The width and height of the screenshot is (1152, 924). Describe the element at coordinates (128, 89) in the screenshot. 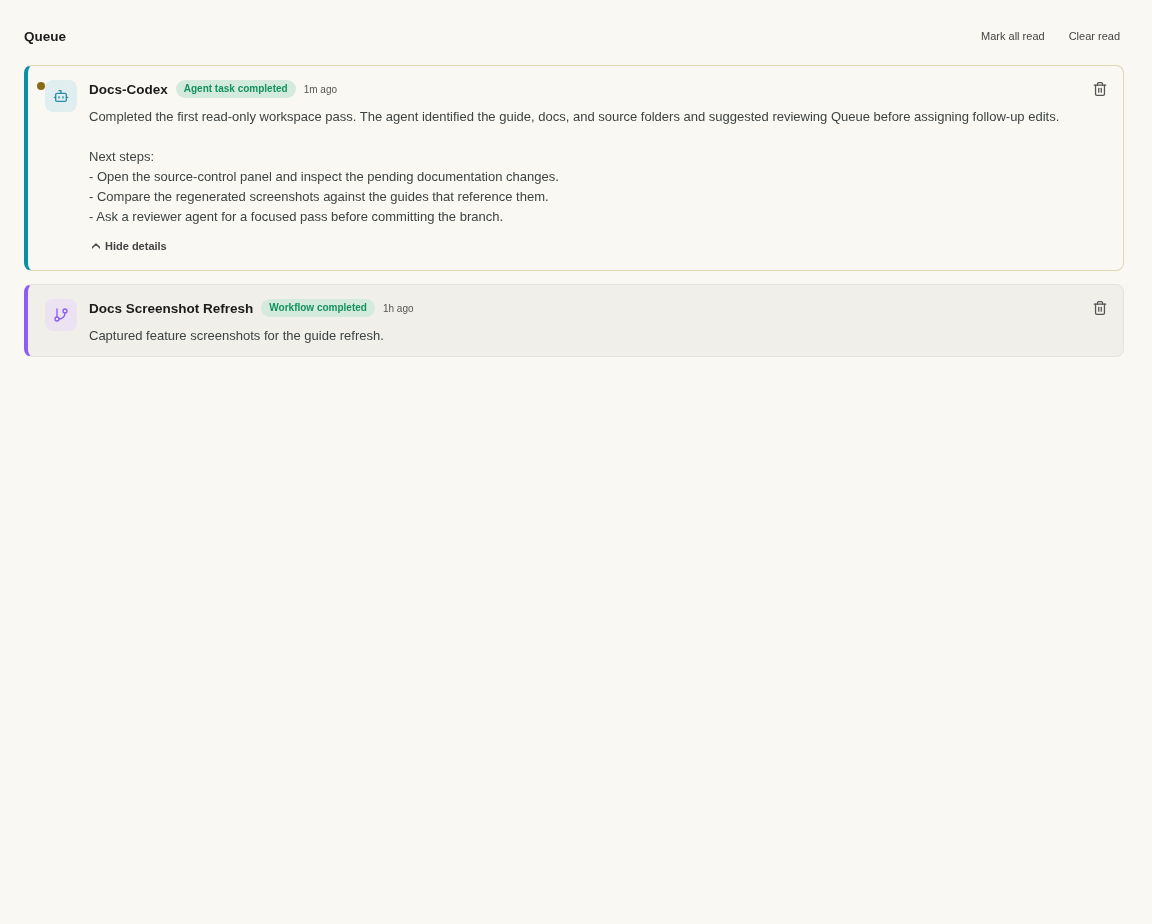

I see `notification-title: Docs-Codex` at that location.